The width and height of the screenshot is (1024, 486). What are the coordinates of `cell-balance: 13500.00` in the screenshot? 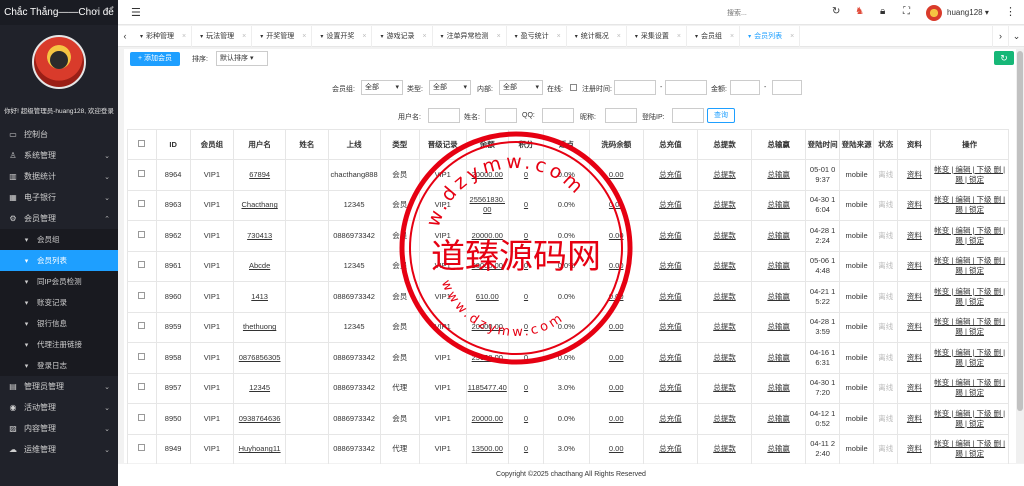 It's located at (487, 449).